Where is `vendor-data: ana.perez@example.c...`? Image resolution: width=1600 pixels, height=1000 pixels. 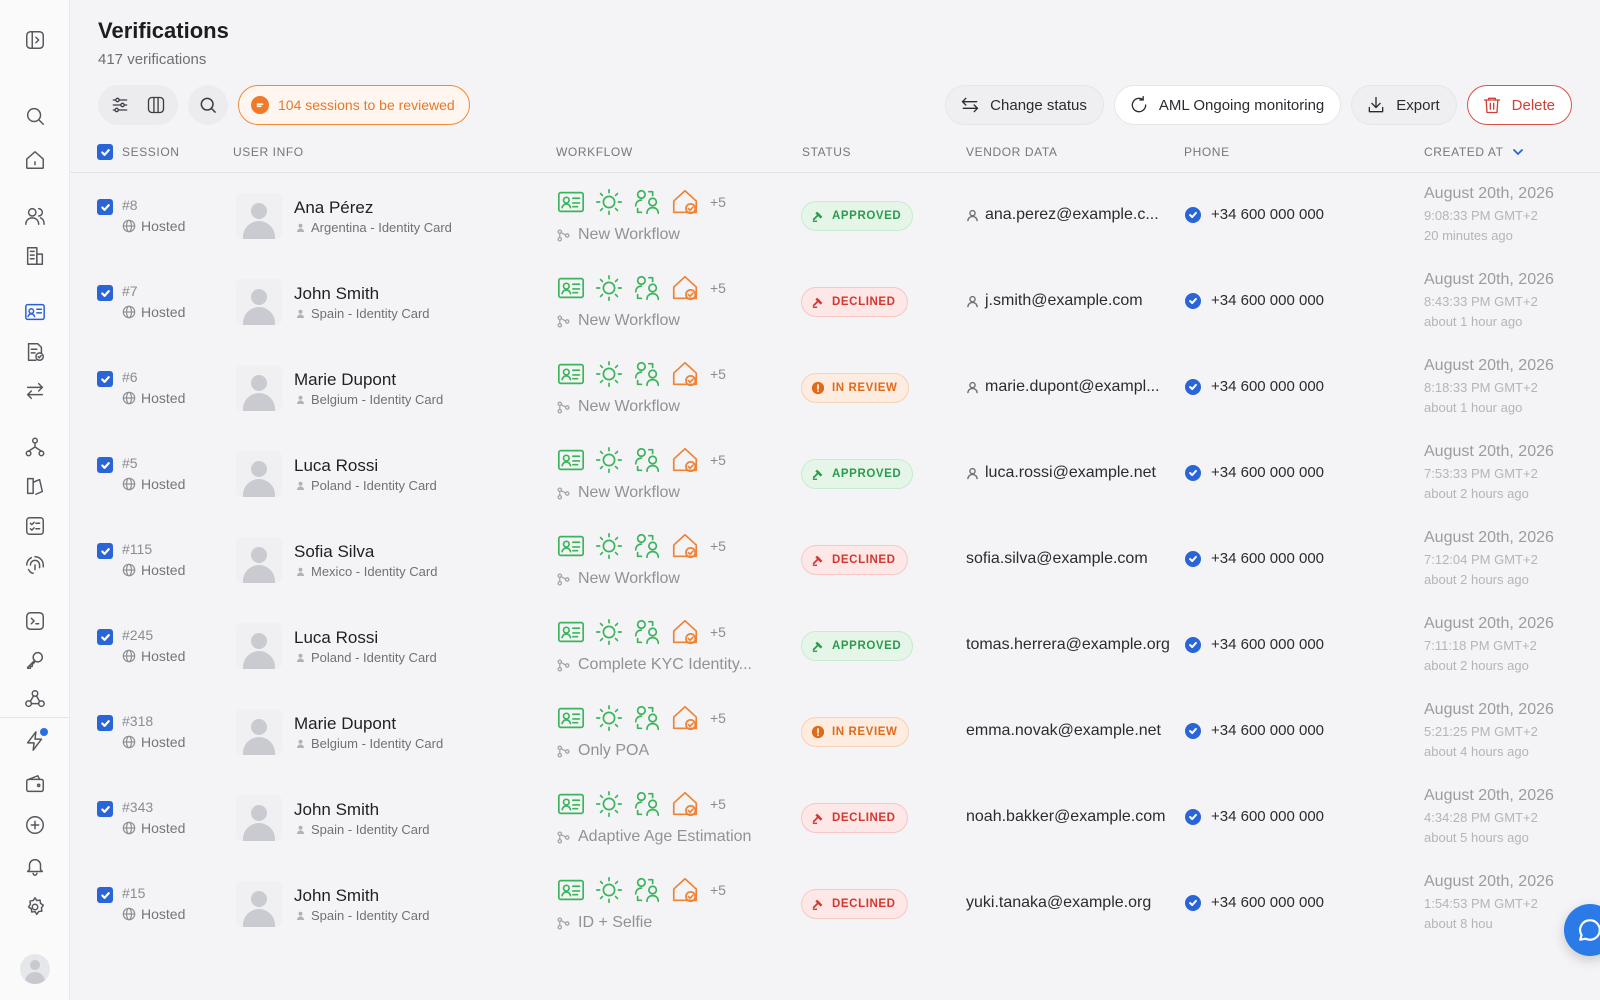 vendor-data: ana.perez@example.c... is located at coordinates (1062, 215).